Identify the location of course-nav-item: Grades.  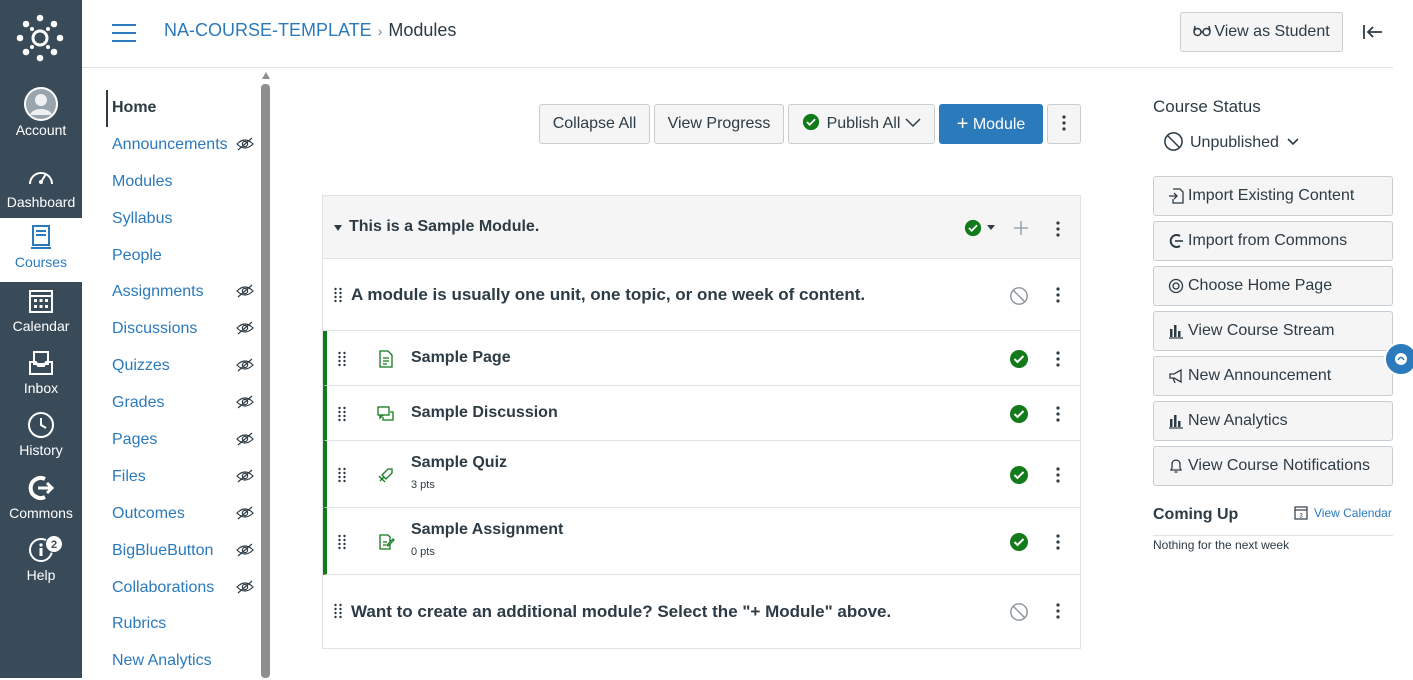
(181, 403).